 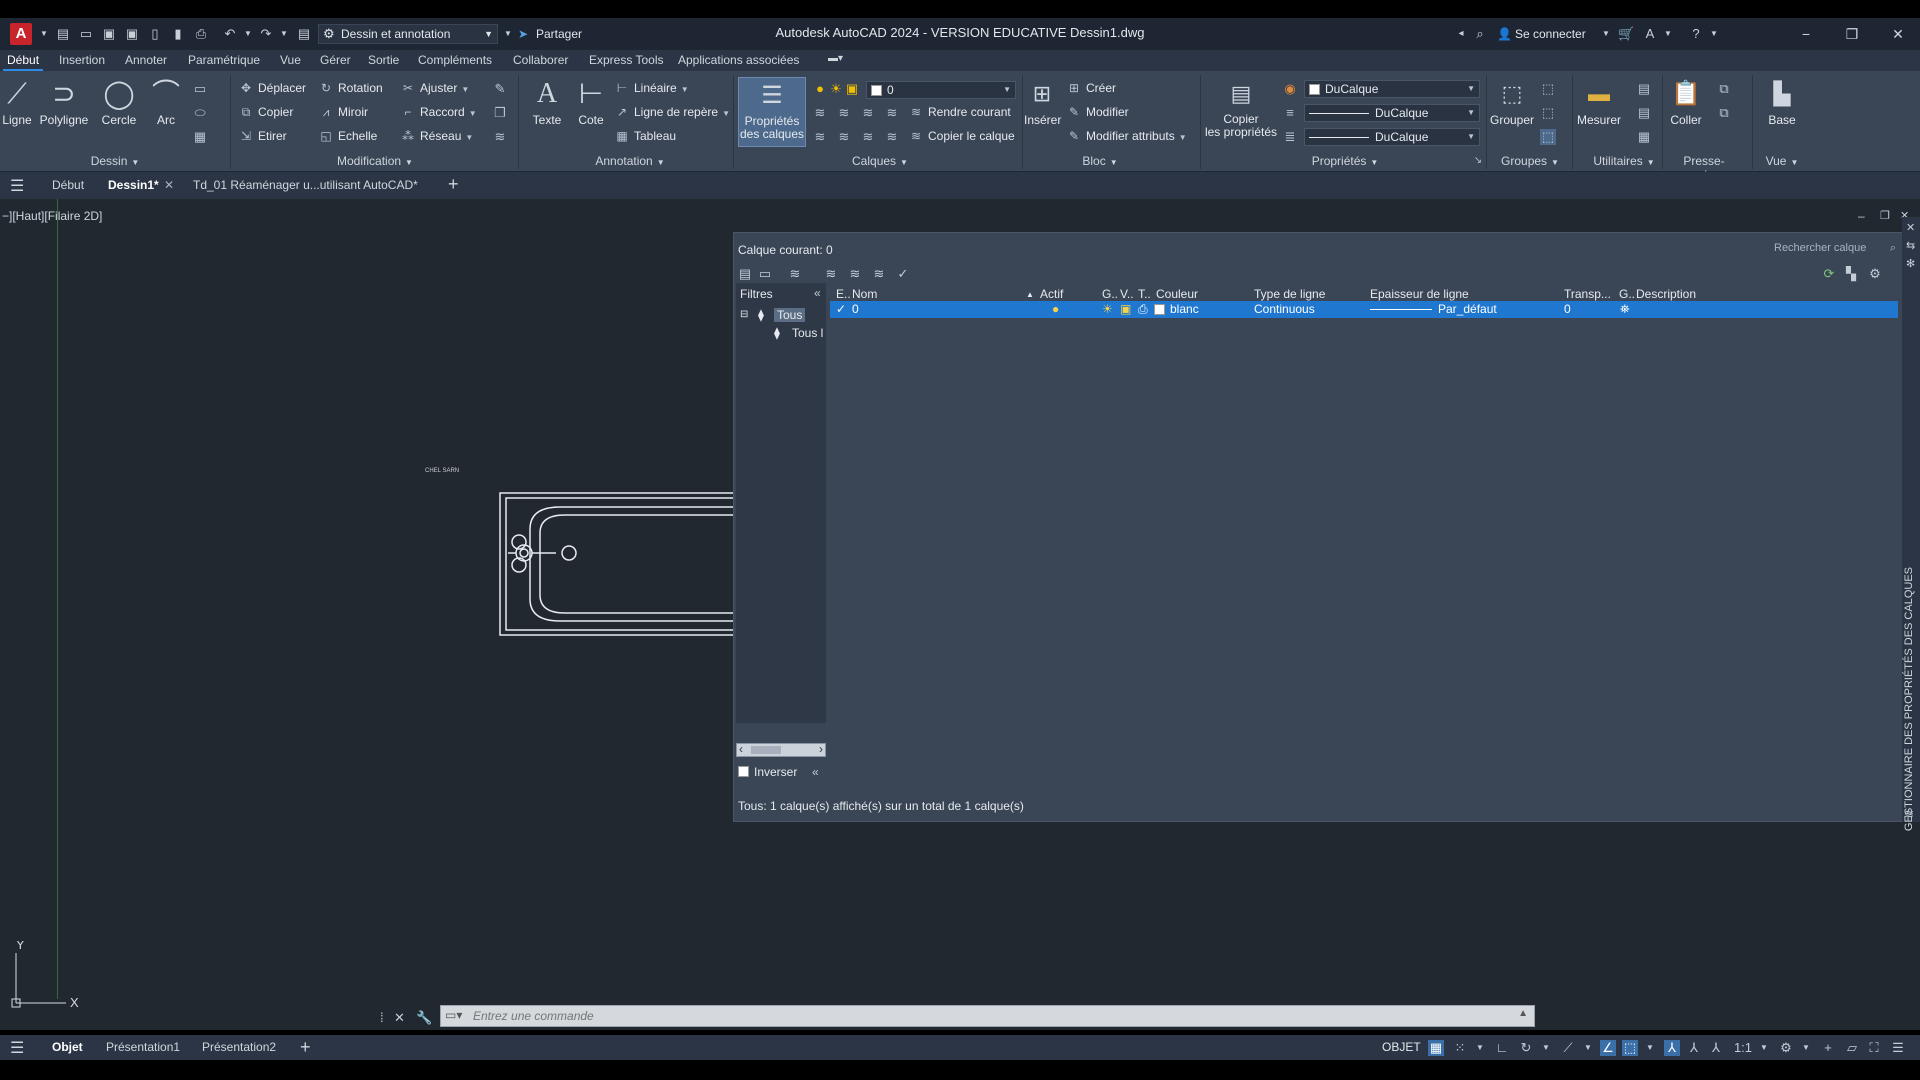 What do you see at coordinates (82, 60) in the screenshot?
I see `tab-insertion: Insertion` at bounding box center [82, 60].